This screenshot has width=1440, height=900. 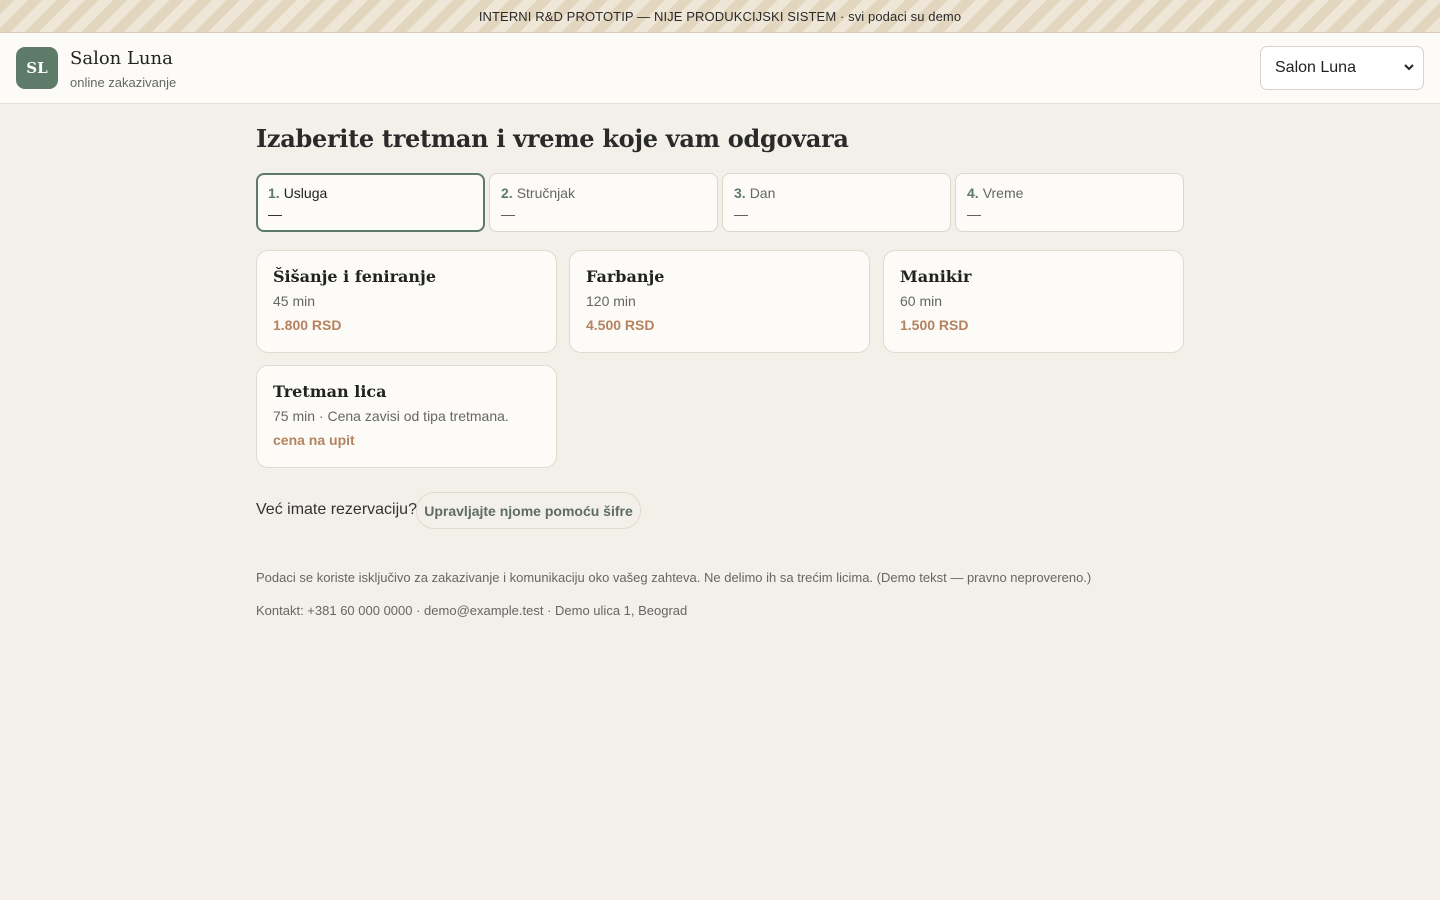 I want to click on service-name: Farbanje, so click(x=625, y=276).